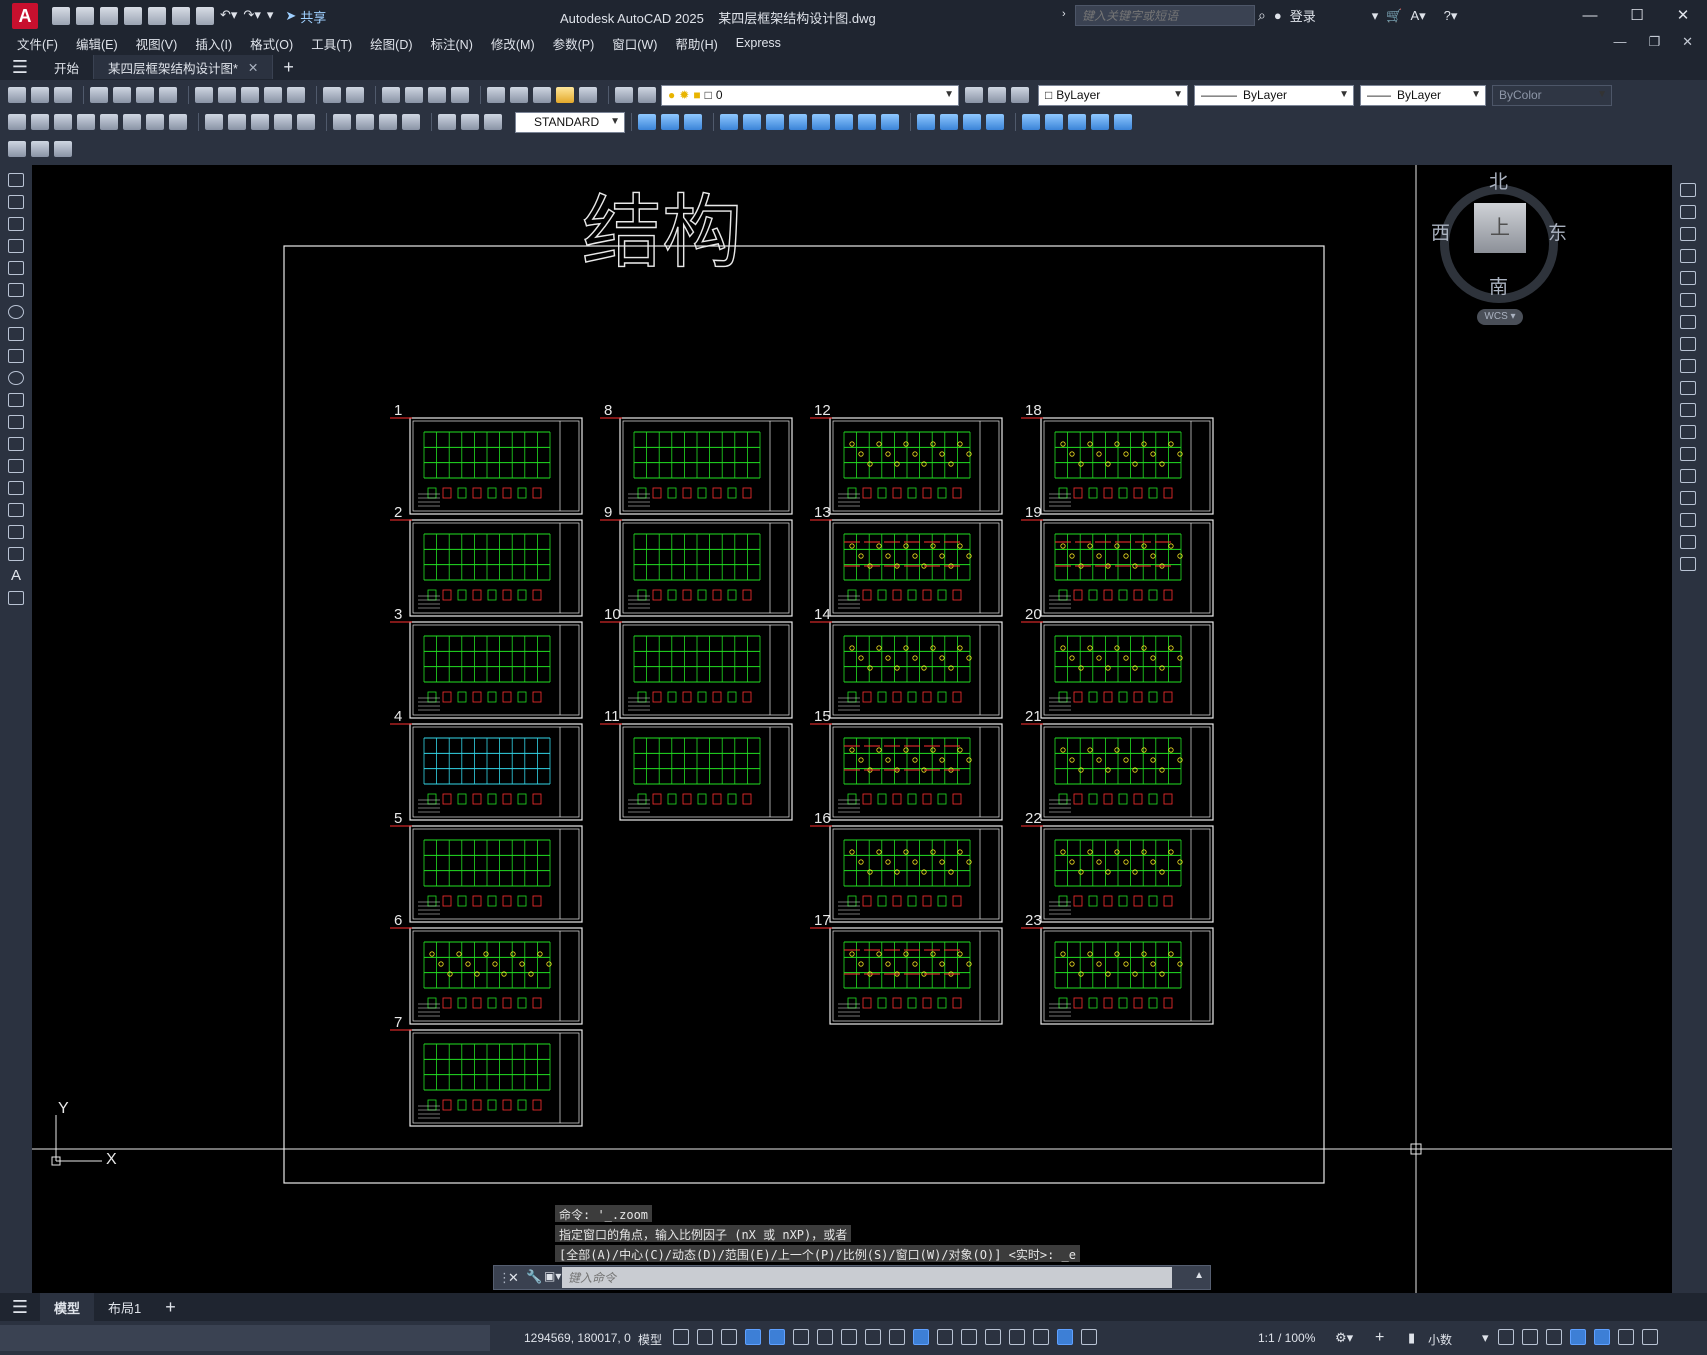 The image size is (1707, 1355). I want to click on save-as-icon, so click(133, 16).